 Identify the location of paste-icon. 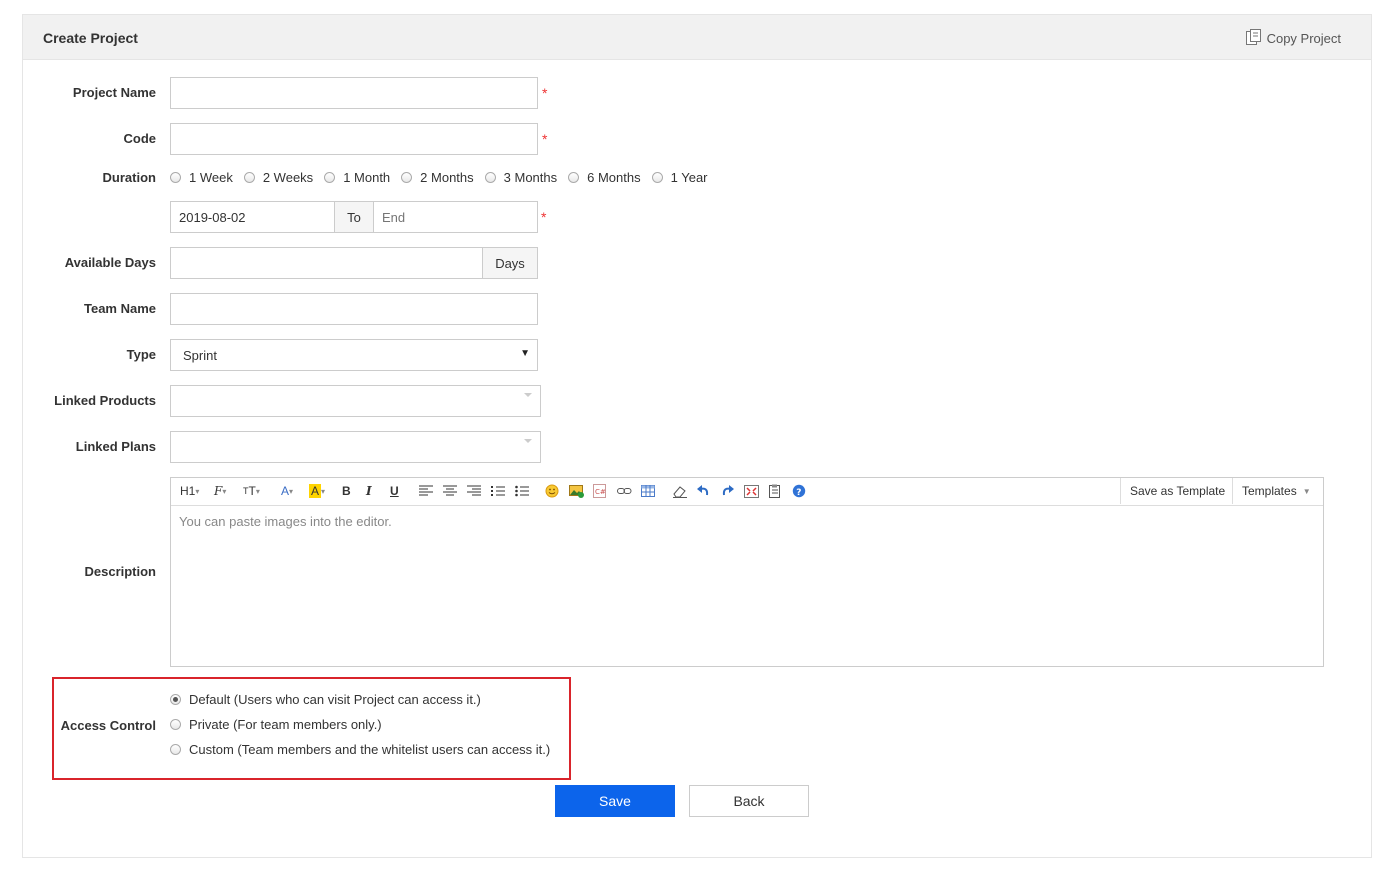
(775, 491).